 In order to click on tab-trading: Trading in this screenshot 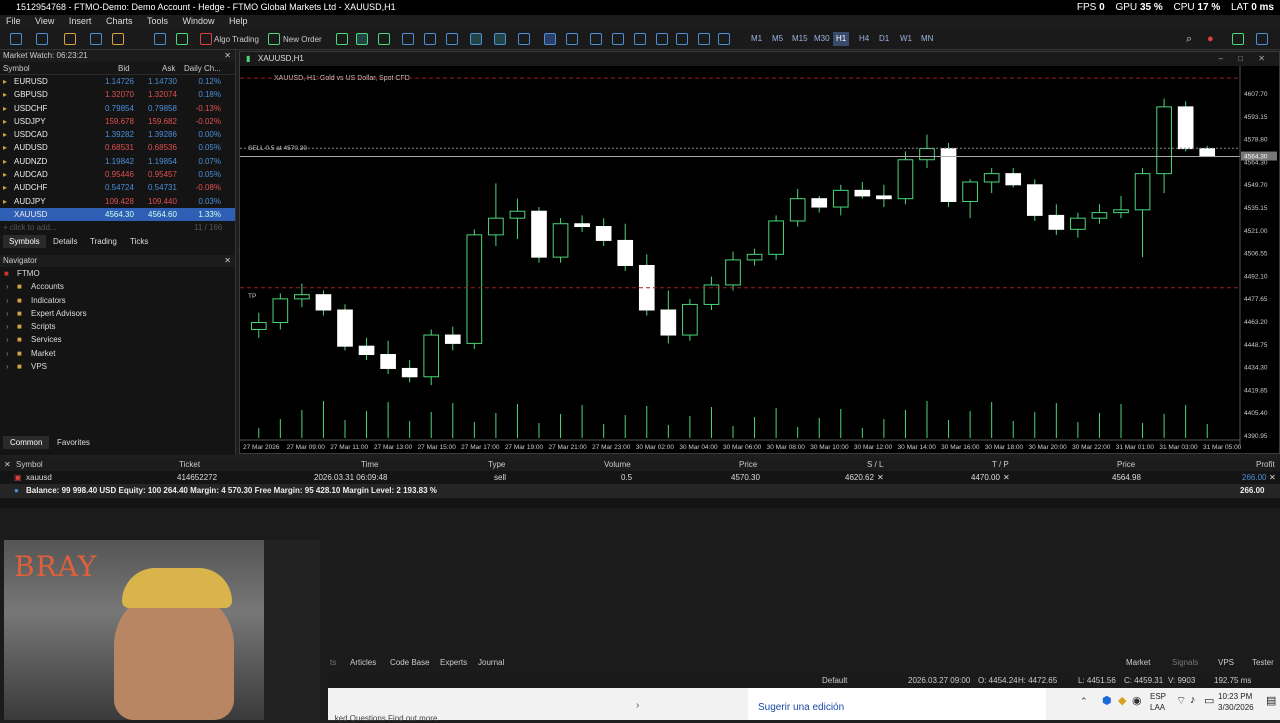, I will do `click(103, 241)`.